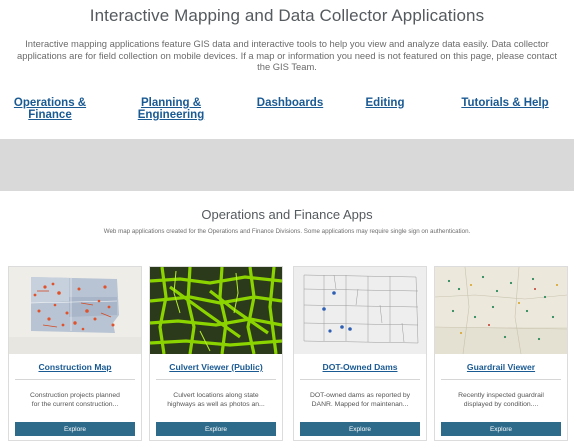 This screenshot has height=441, width=574. Describe the element at coordinates (216, 395) in the screenshot. I see `card-description-line: Culvert locations along state` at that location.